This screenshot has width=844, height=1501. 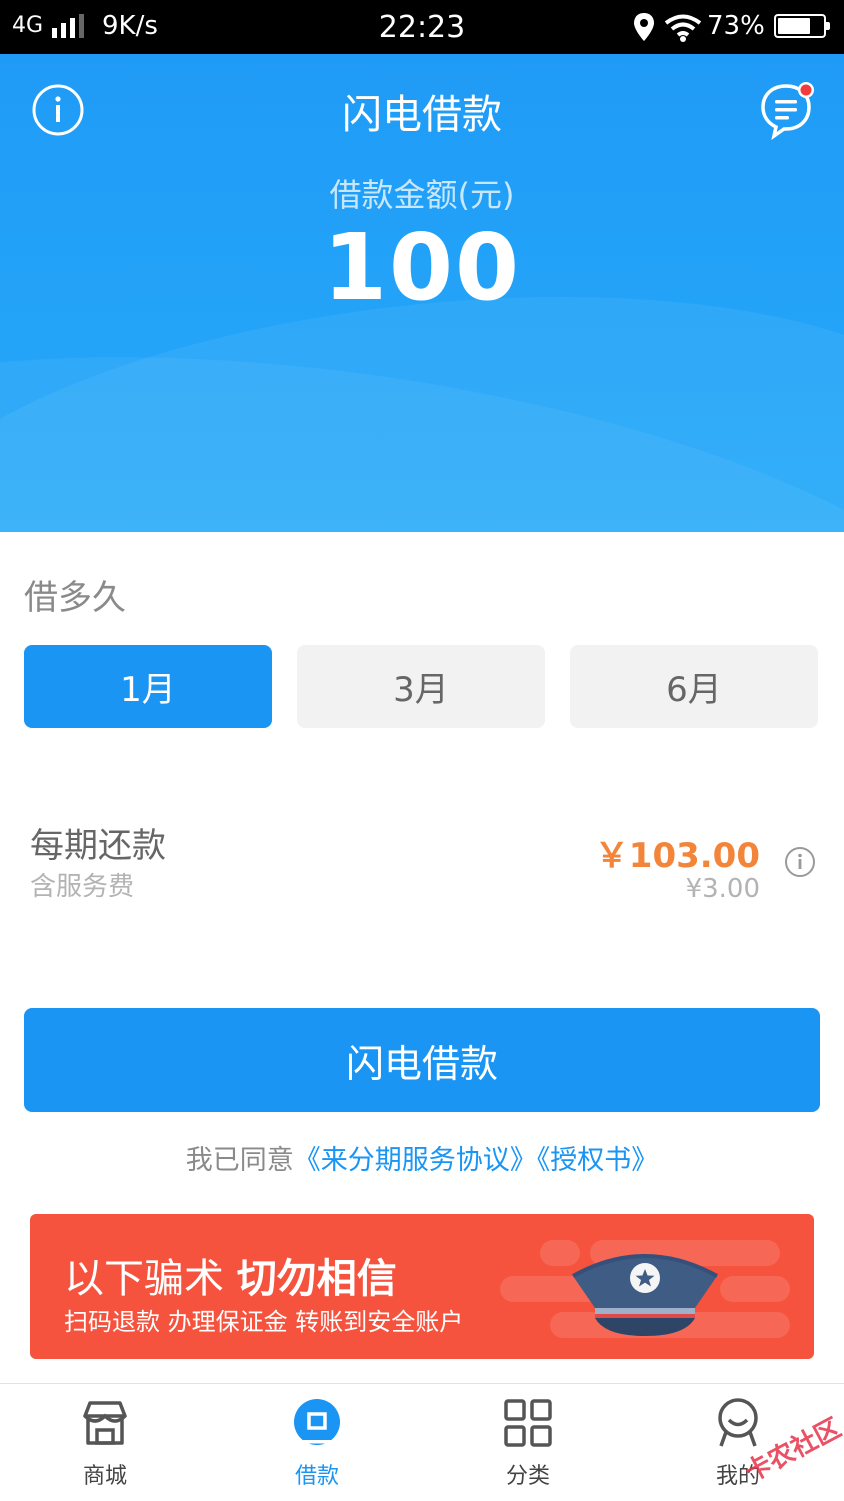 I want to click on message-icon, so click(x=788, y=109).